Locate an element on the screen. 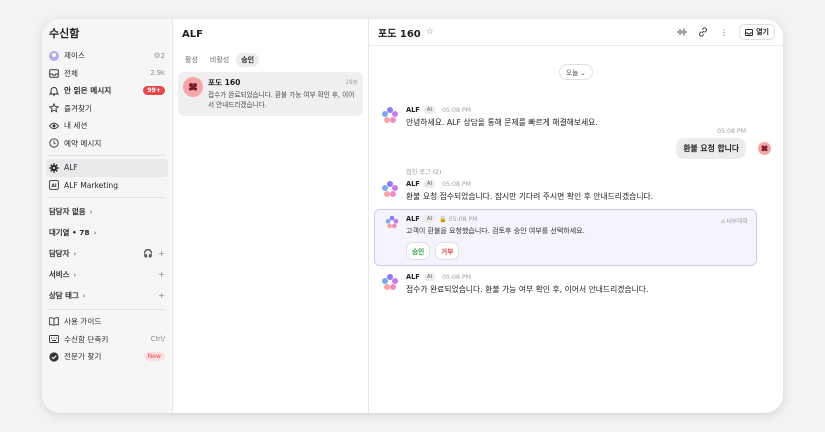  sidebar-item-alf: ALF is located at coordinates (107, 168).